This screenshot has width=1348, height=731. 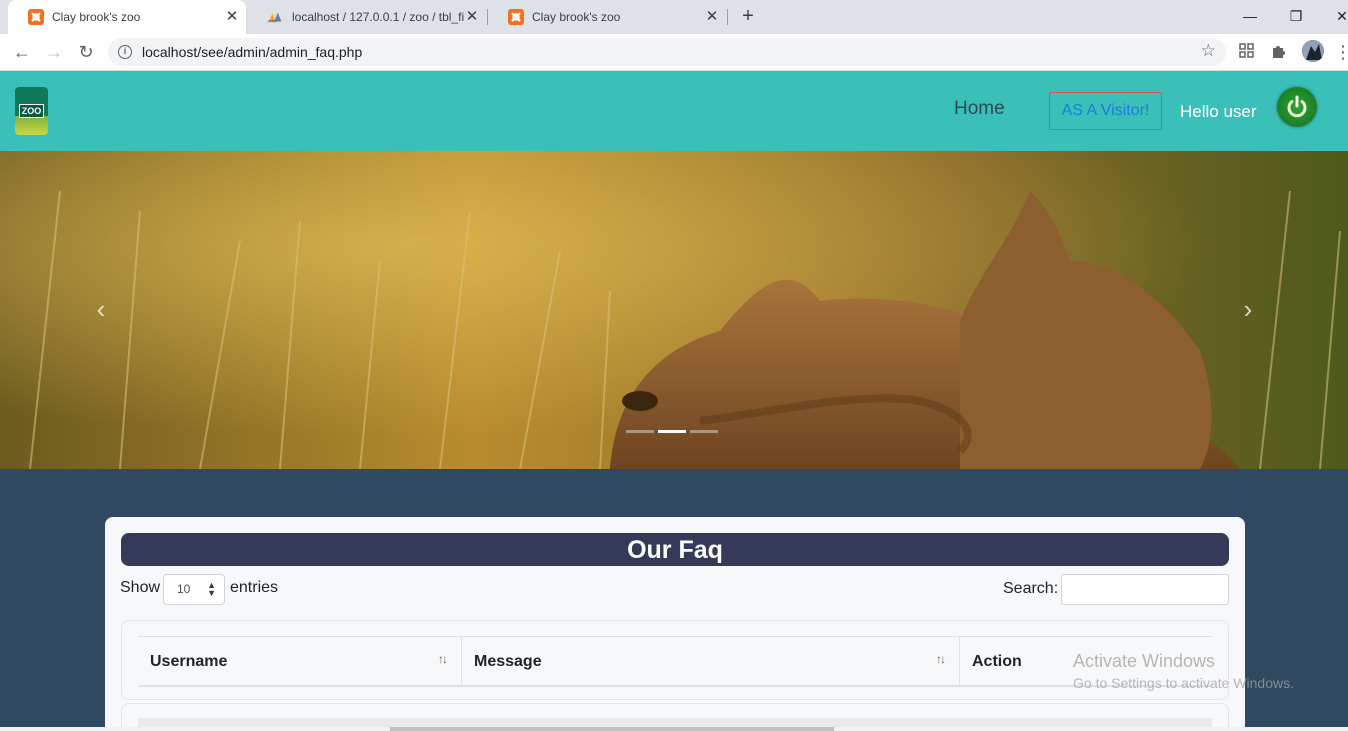 What do you see at coordinates (997, 661) in the screenshot?
I see `column-header-label: Action` at bounding box center [997, 661].